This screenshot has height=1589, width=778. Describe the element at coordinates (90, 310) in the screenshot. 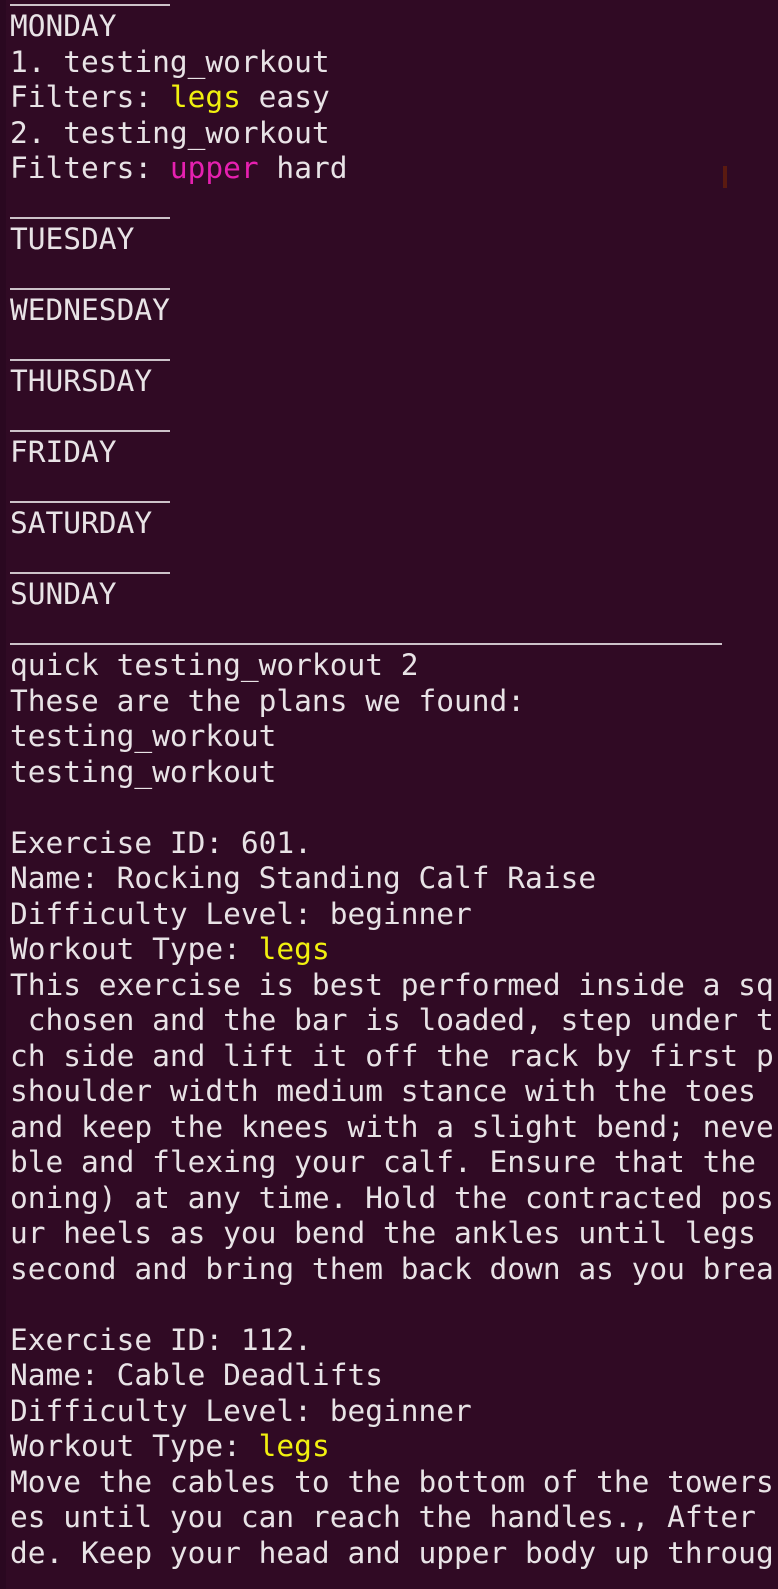

I see `day-heading-wednesday: WEDNESDAY` at that location.